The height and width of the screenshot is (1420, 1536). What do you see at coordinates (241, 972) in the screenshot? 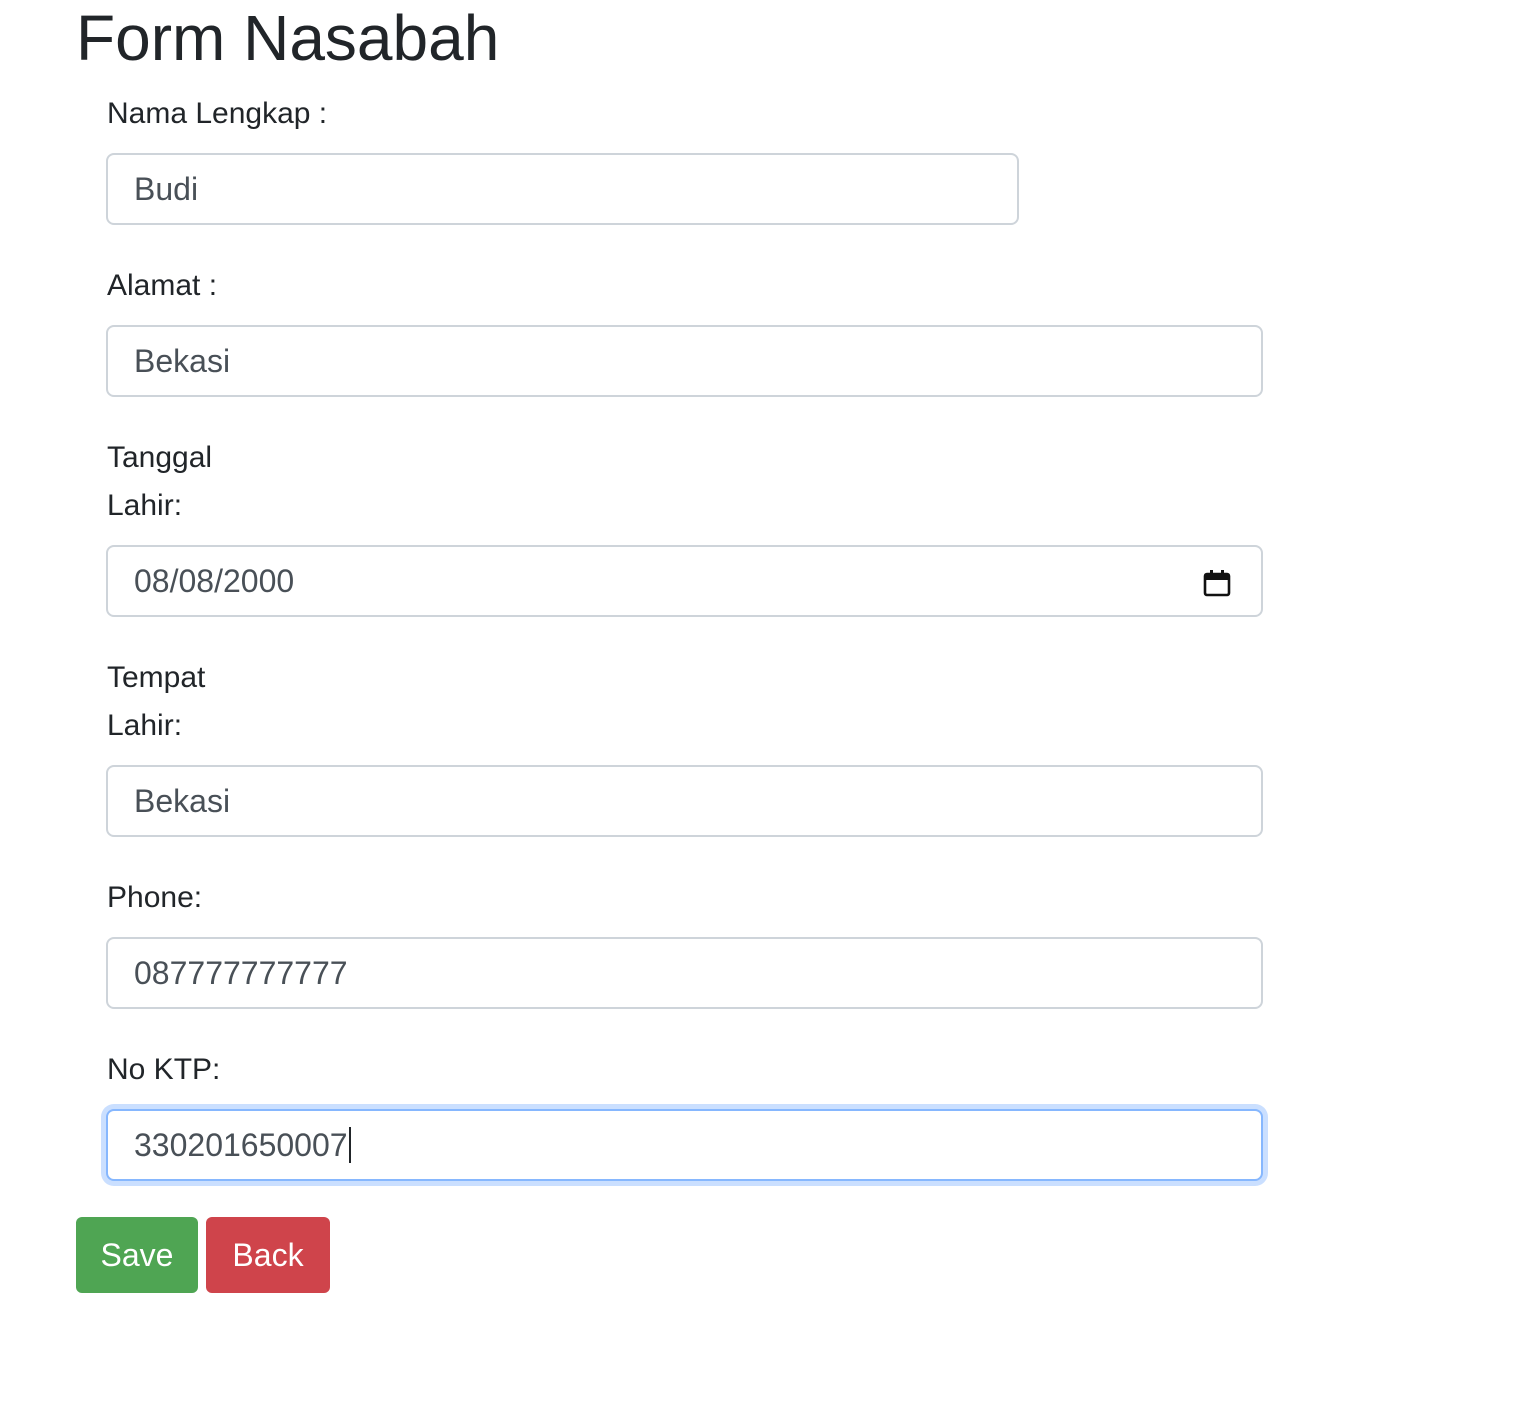
I see `phone-value: 087777777777` at bounding box center [241, 972].